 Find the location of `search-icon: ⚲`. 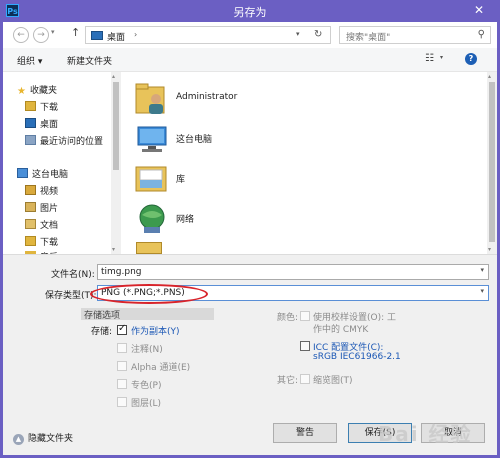

search-icon: ⚲ is located at coordinates (481, 34).